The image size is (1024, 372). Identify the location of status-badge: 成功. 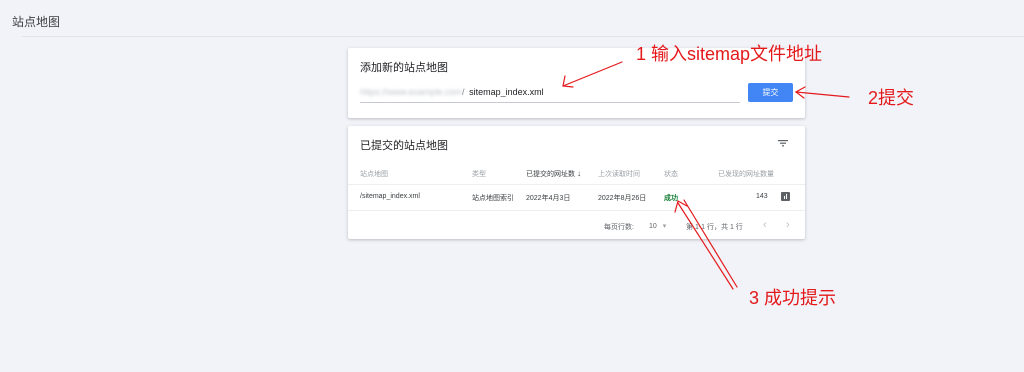
(671, 198).